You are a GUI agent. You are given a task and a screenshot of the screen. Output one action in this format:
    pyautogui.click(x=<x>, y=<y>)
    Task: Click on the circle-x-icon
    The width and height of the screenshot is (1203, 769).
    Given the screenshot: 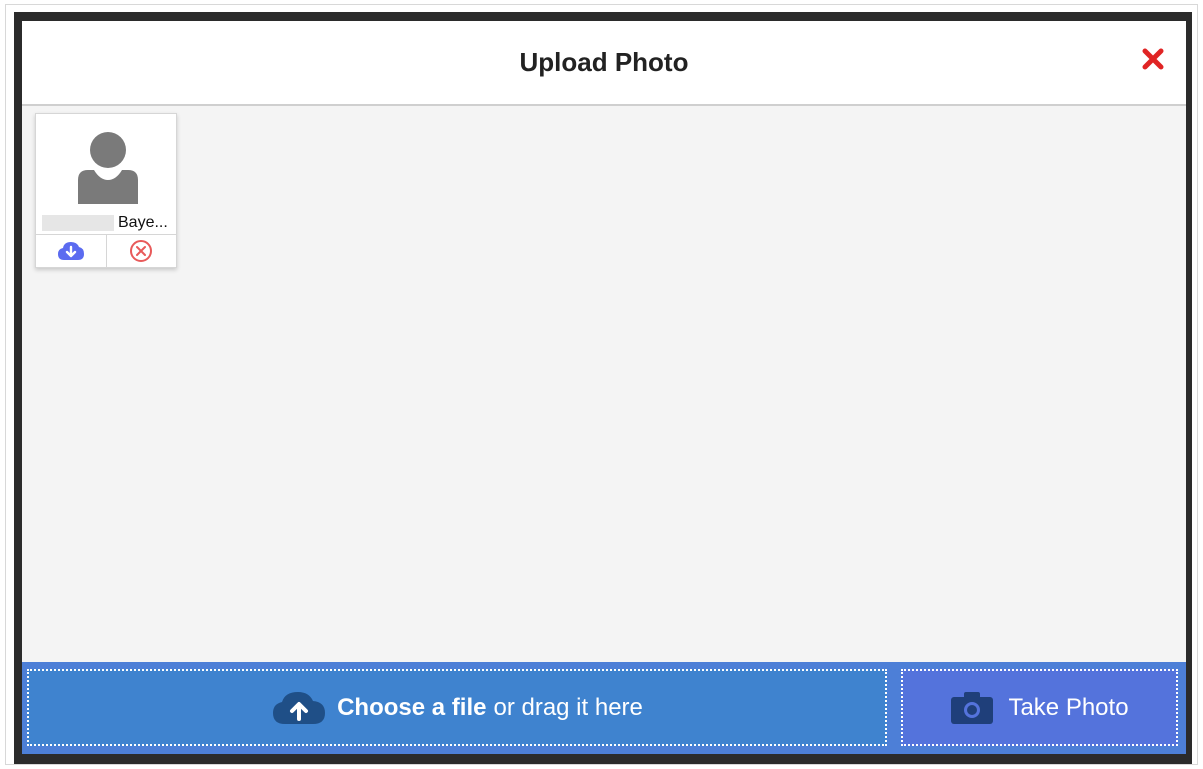 What is the action you would take?
    pyautogui.click(x=141, y=251)
    